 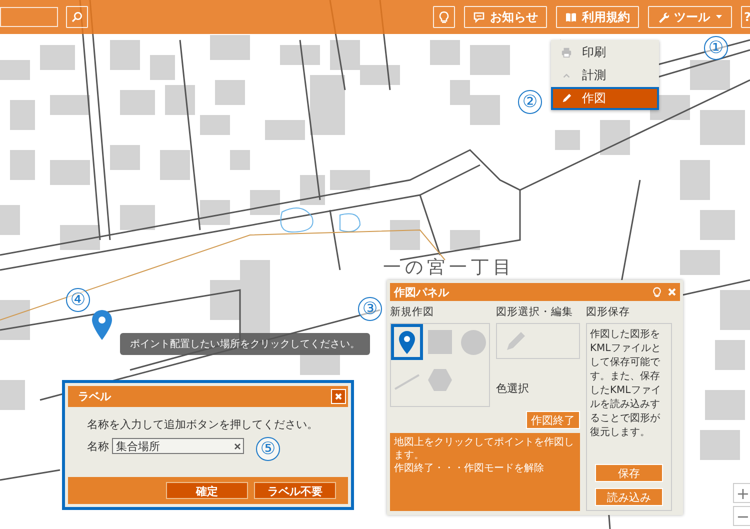 I want to click on zoom-out-button: −, so click(x=741, y=516).